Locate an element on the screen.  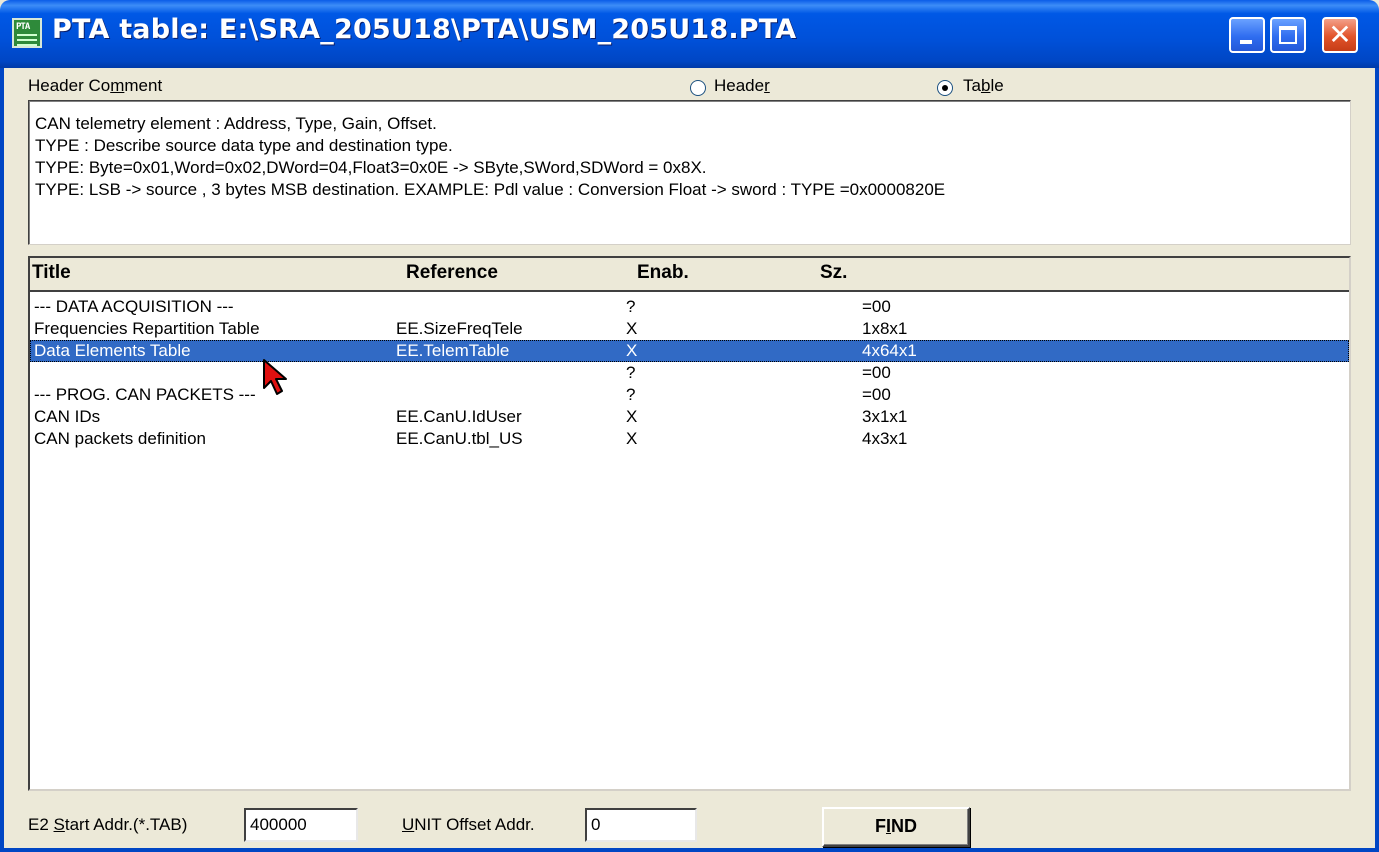
unit-offset-addr-label: UNIT Offset Addr. is located at coordinates (468, 824).